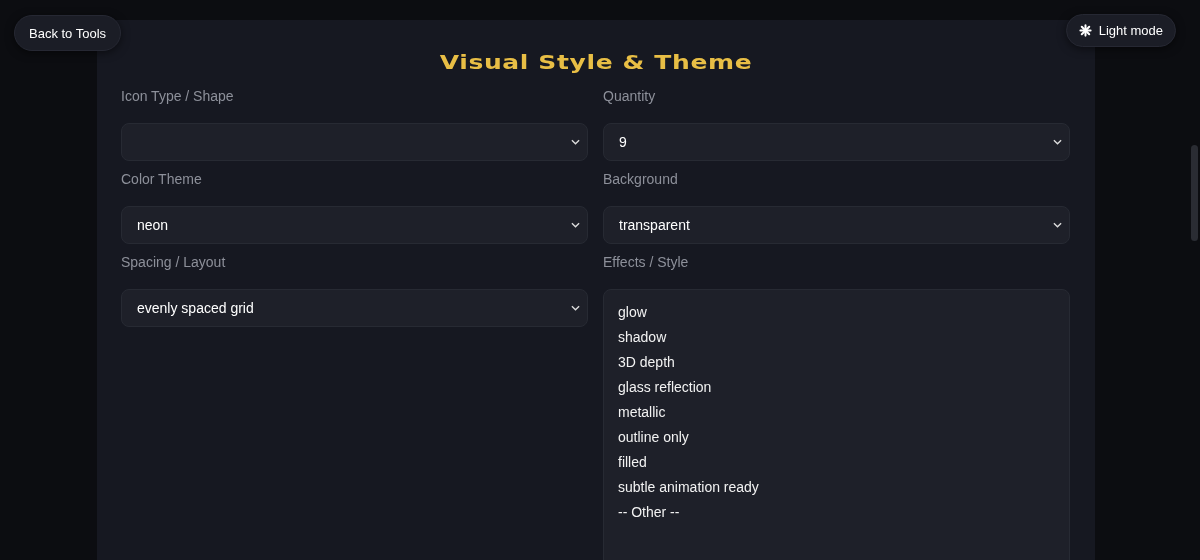 The width and height of the screenshot is (1200, 560). I want to click on dropdown: transparent, so click(836, 225).